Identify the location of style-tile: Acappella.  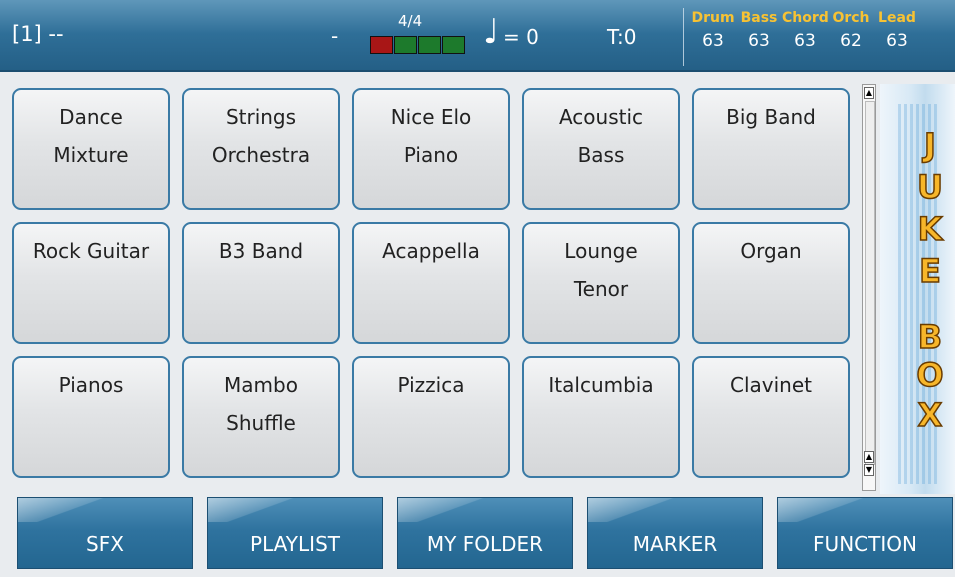
(431, 283).